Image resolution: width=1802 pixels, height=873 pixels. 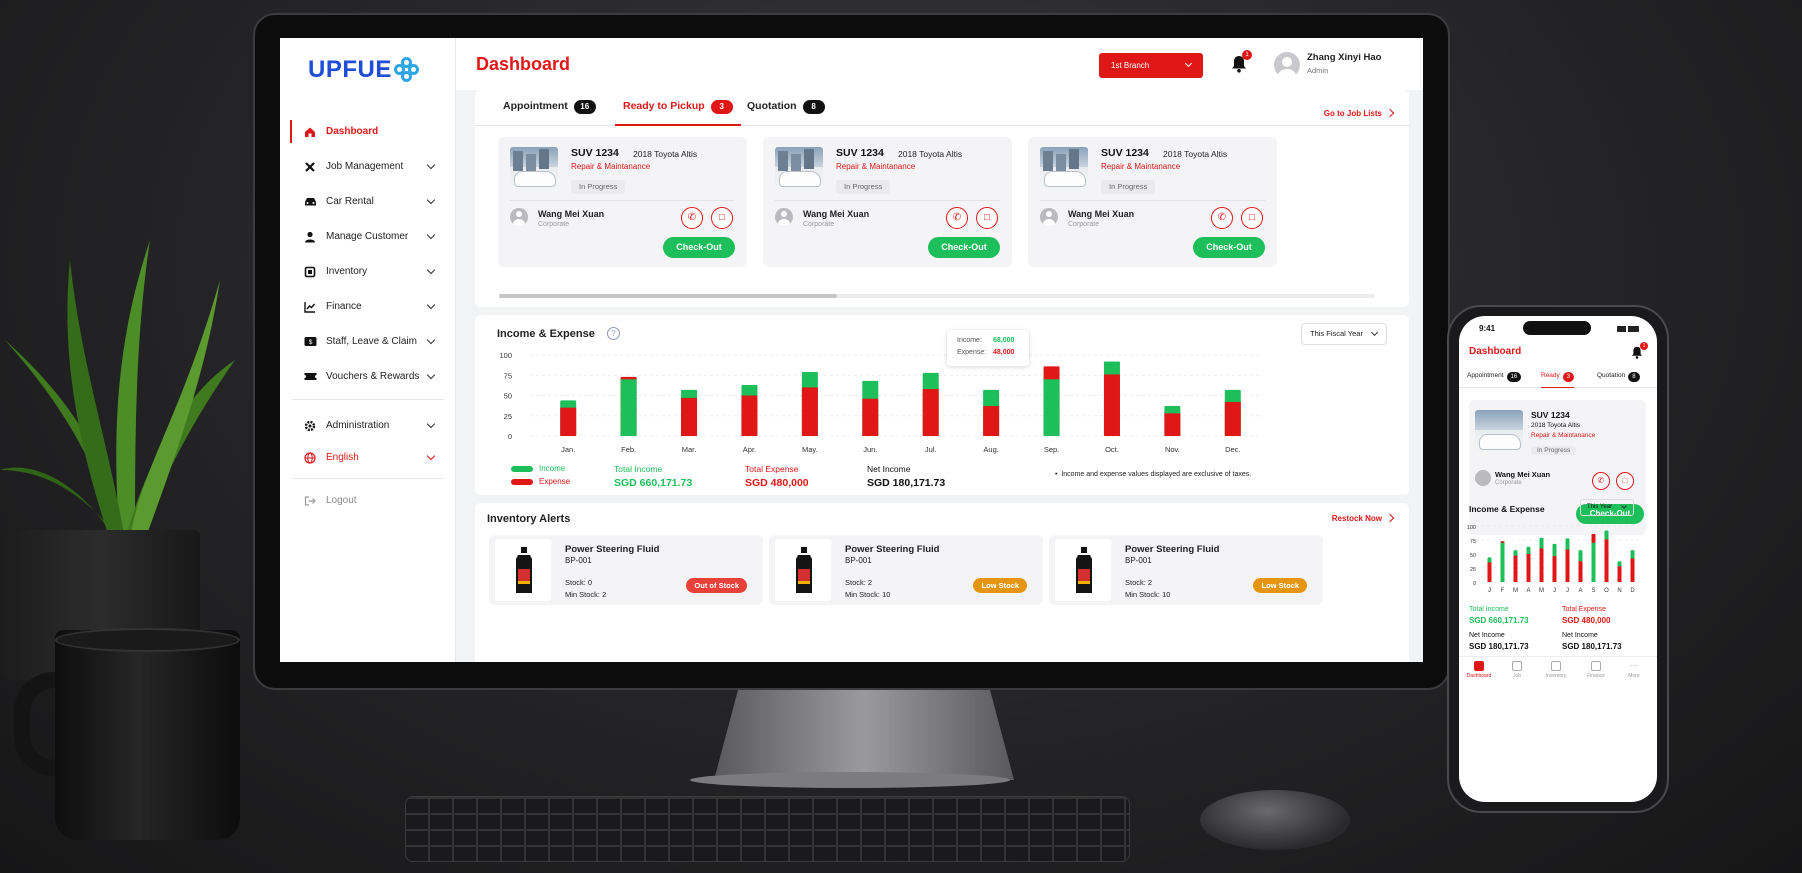 What do you see at coordinates (1554, 591) in the screenshot?
I see `x-tick-label: J` at bounding box center [1554, 591].